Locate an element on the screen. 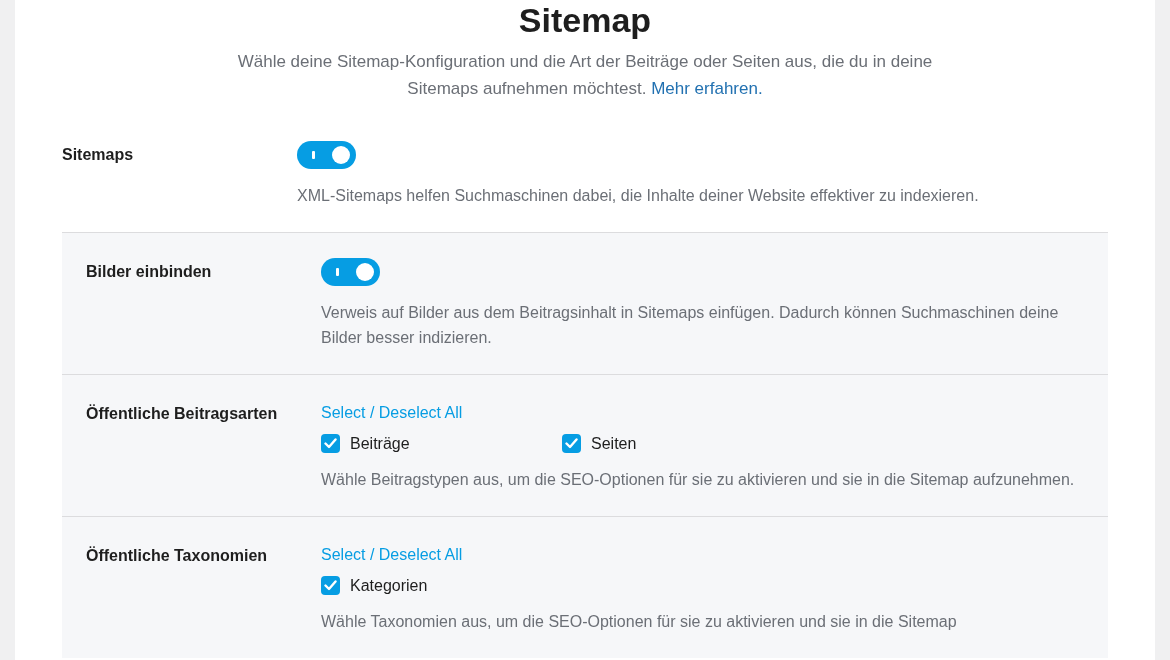 Image resolution: width=1170 pixels, height=660 pixels. option-label: Beiträge is located at coordinates (380, 443).